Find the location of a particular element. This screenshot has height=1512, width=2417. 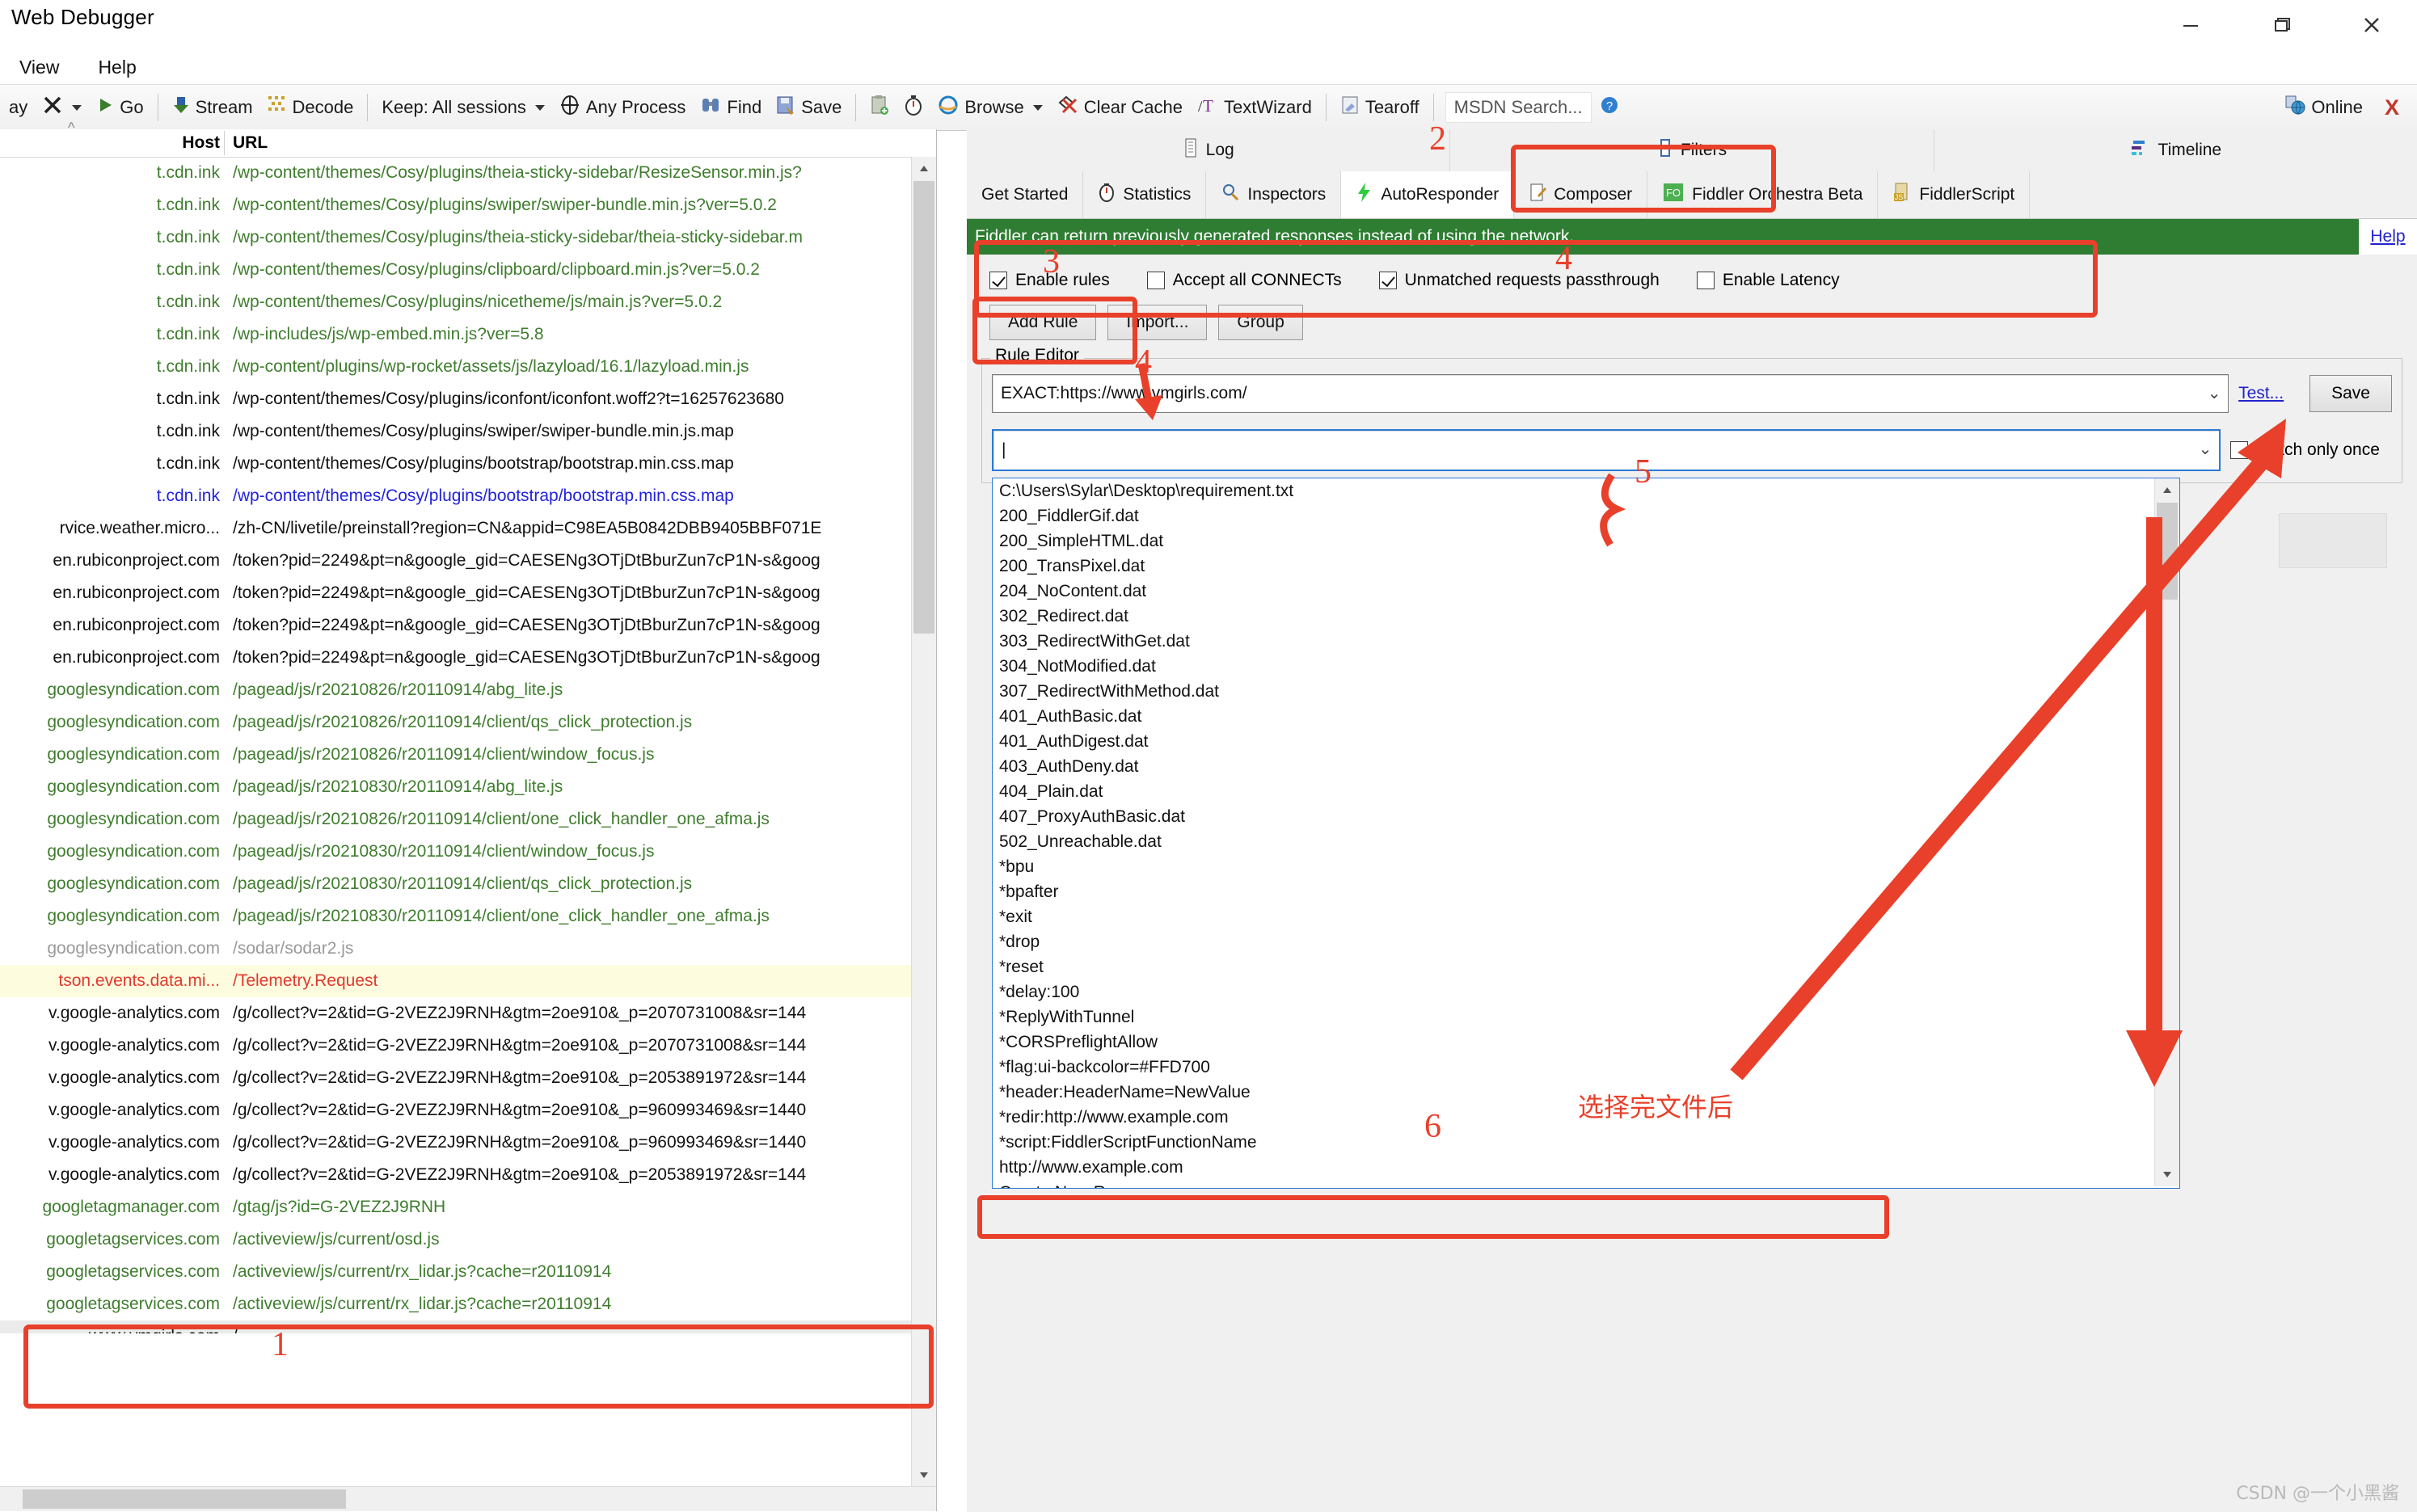

chevron-down-icon: ⌄ is located at coordinates (2205, 448).